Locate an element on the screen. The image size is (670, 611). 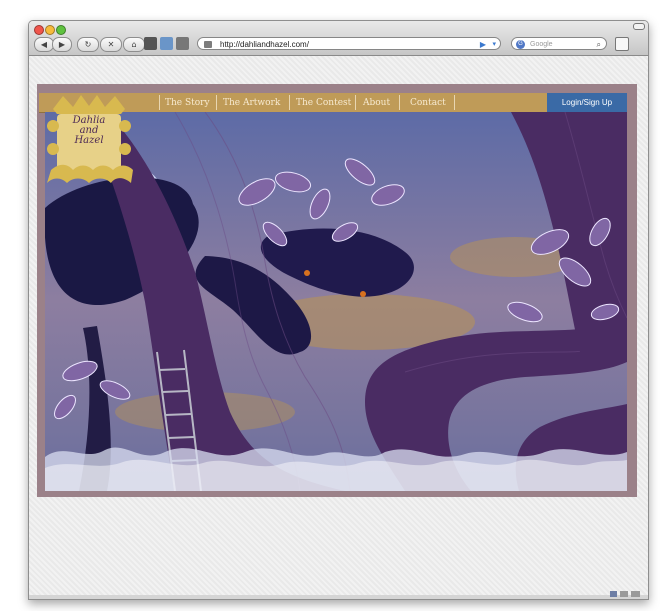
bookmarks-icon is located at coordinates (166, 43).